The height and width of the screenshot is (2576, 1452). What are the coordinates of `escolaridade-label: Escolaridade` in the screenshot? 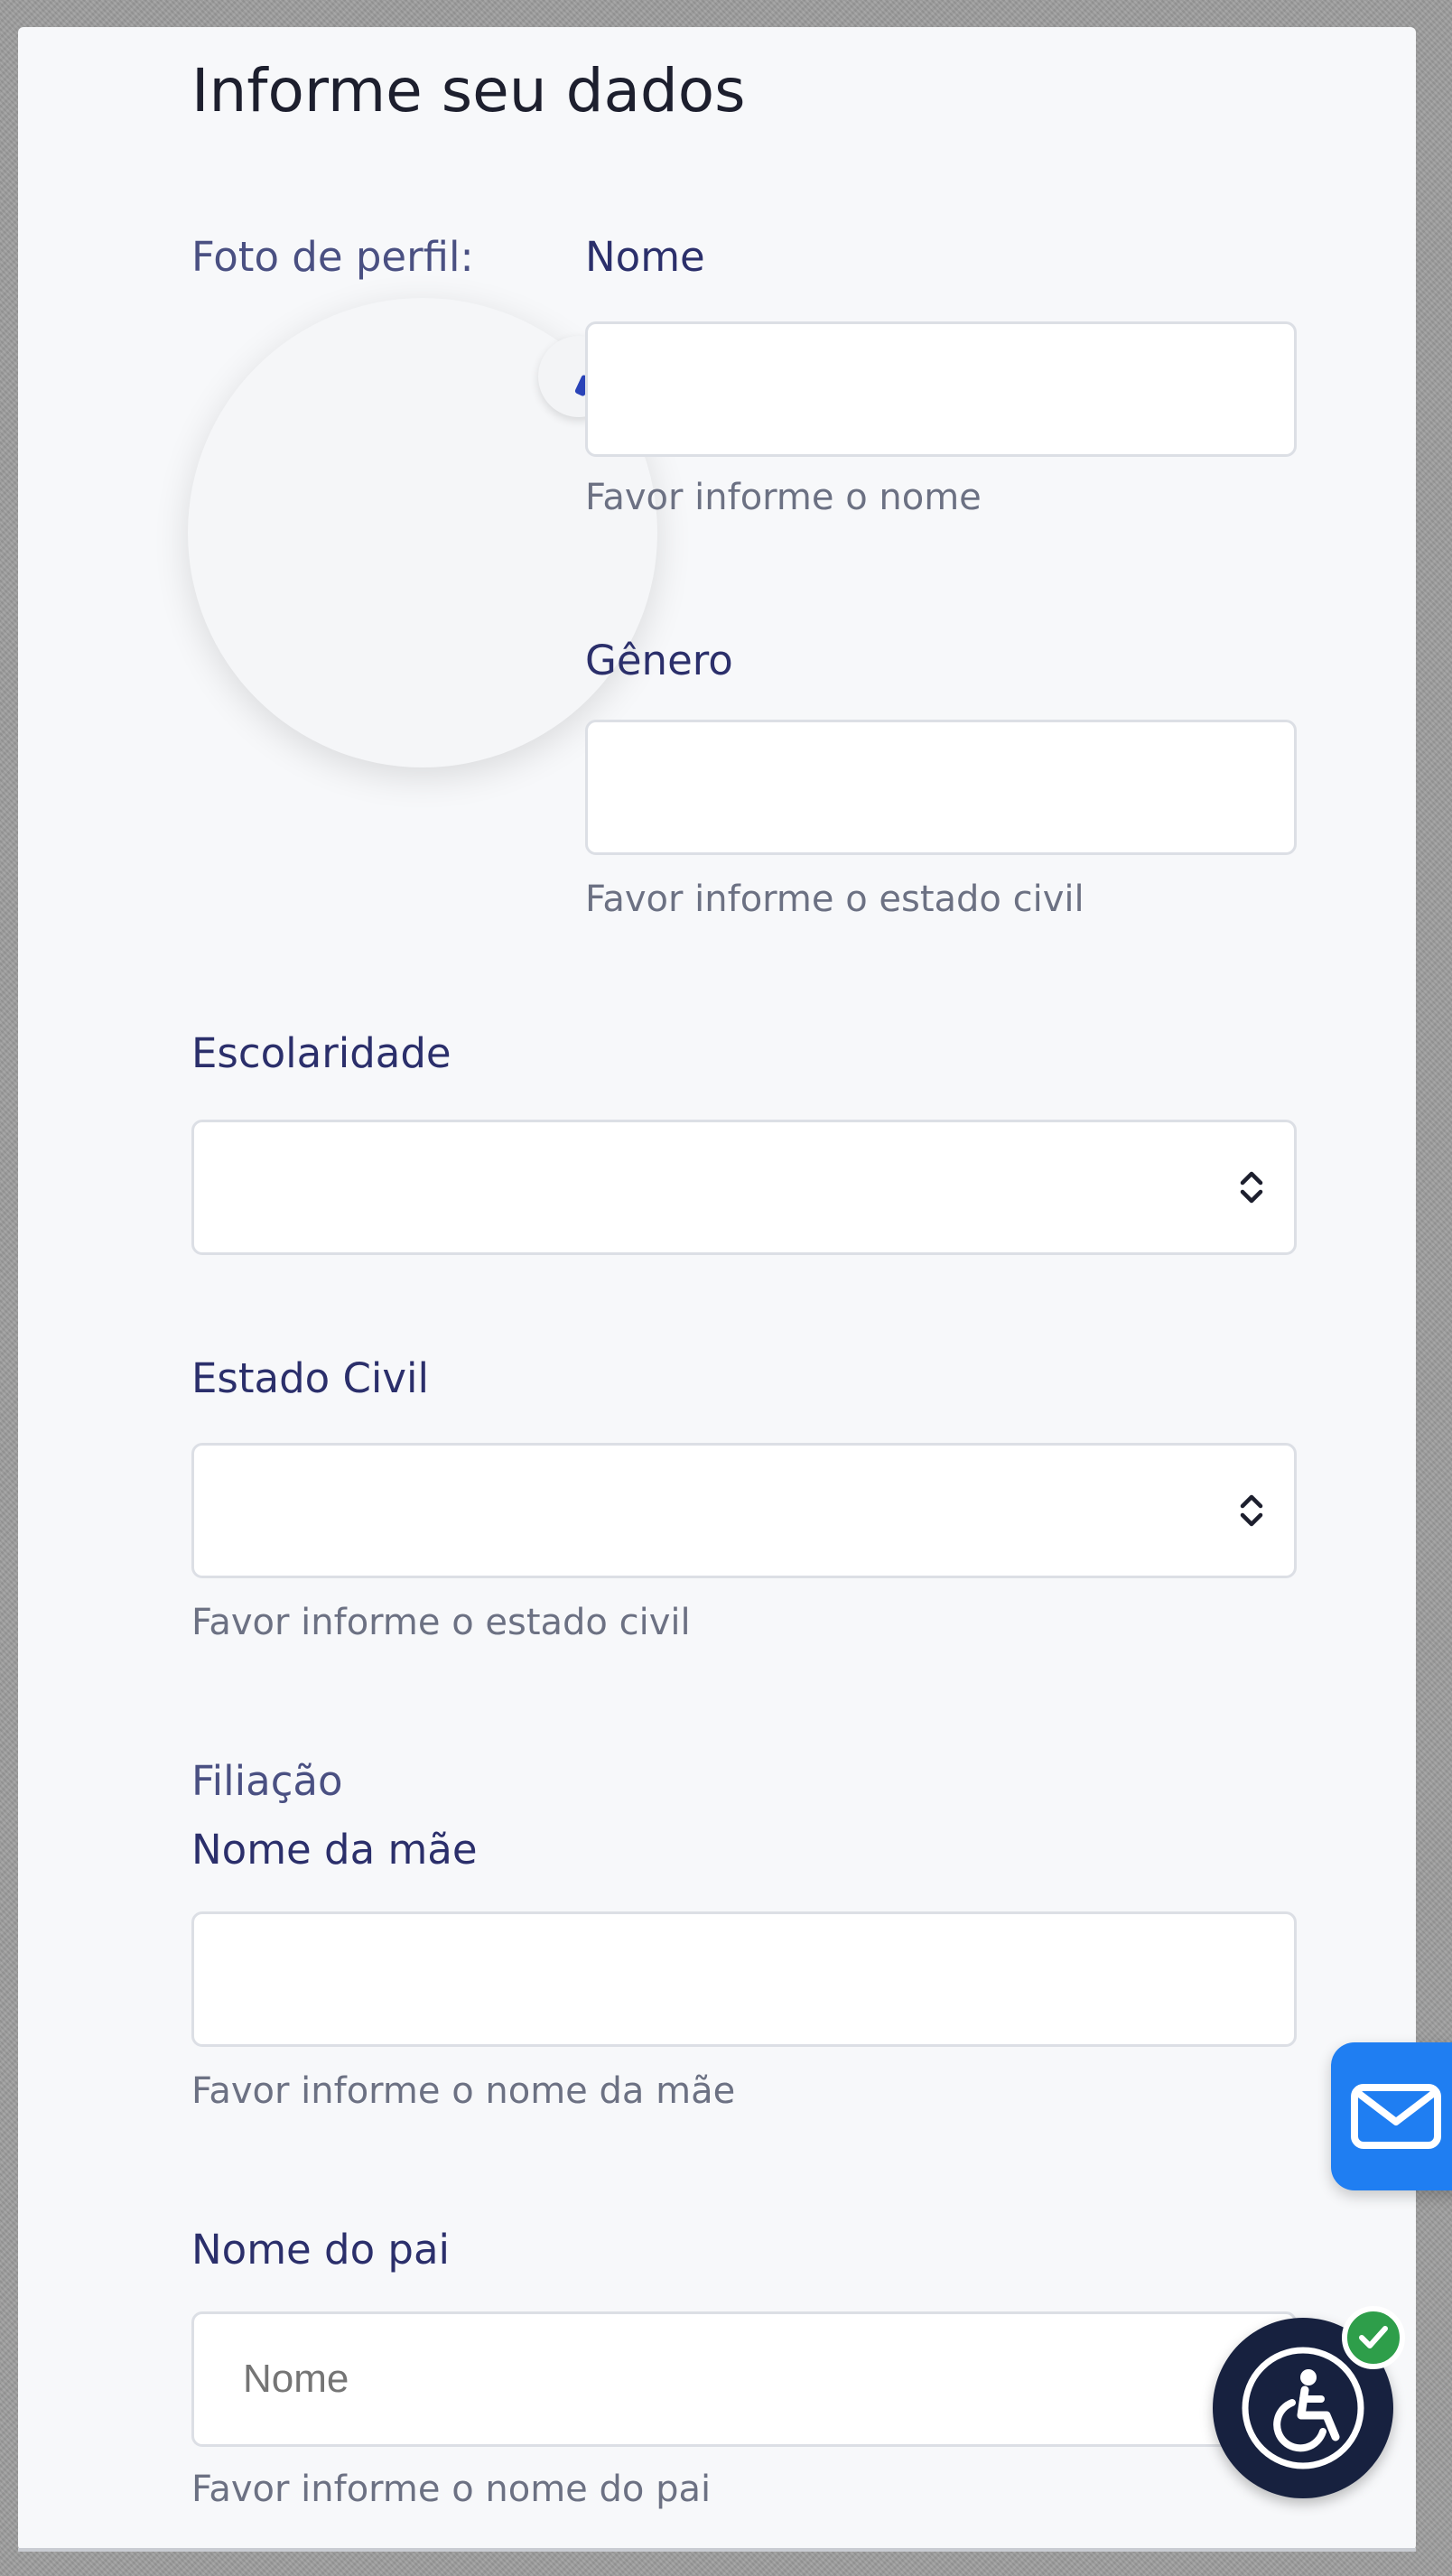 It's located at (321, 1053).